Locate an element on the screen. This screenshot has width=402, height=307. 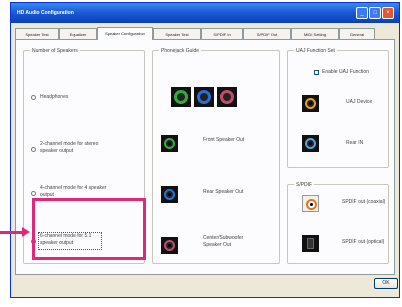
enable-uaj-checkbox is located at coordinates (316, 72).